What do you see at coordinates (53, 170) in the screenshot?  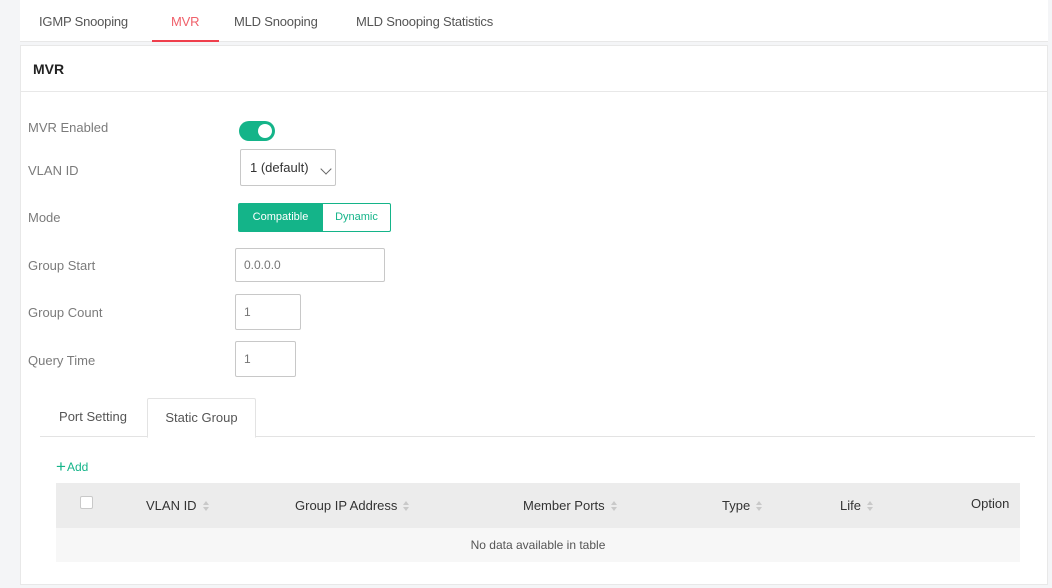 I see `vlan-id-label: VLAN ID` at bounding box center [53, 170].